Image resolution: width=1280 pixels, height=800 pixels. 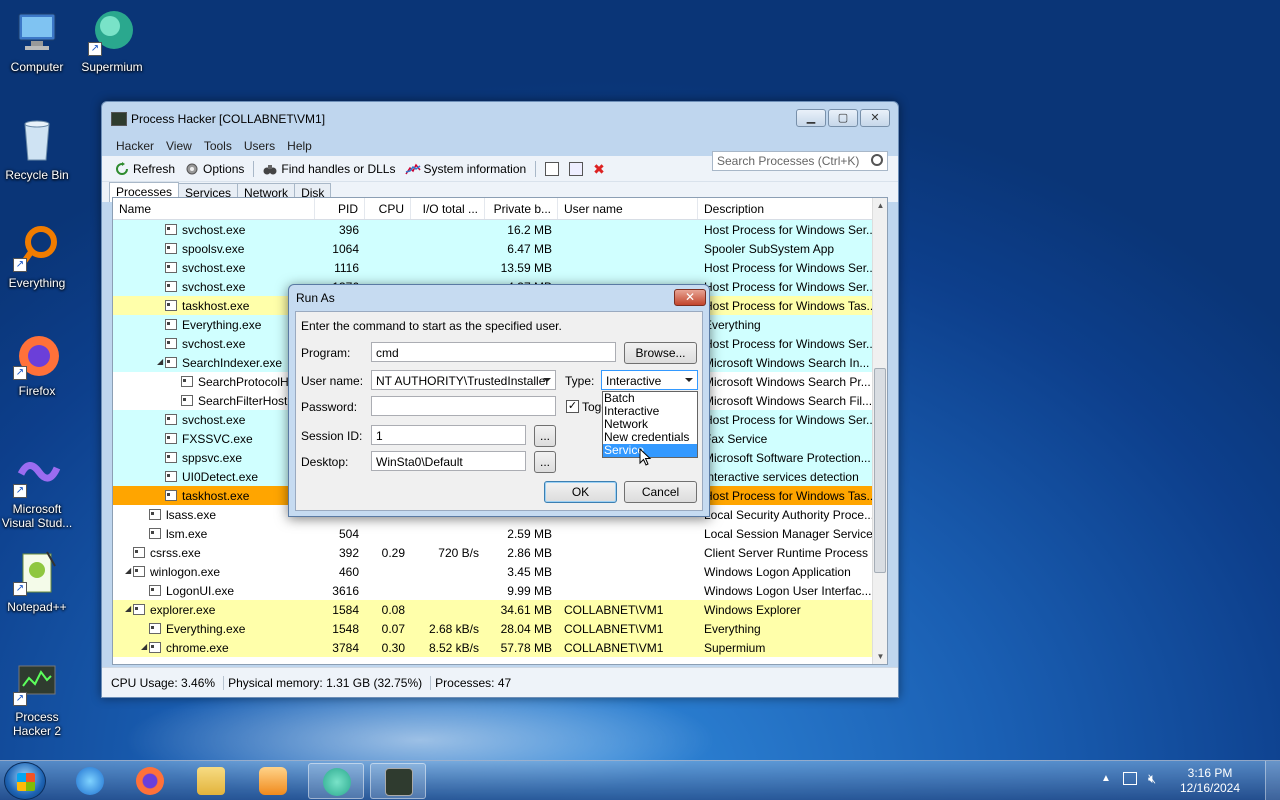 I want to click on desktop-icon-computer: Computer, so click(x=38, y=41).